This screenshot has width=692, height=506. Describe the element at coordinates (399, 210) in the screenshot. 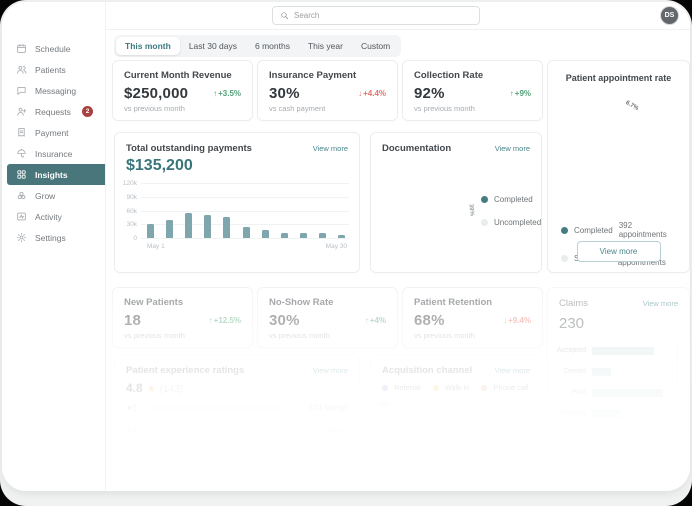

I see `donut-slice-label: 61%` at that location.